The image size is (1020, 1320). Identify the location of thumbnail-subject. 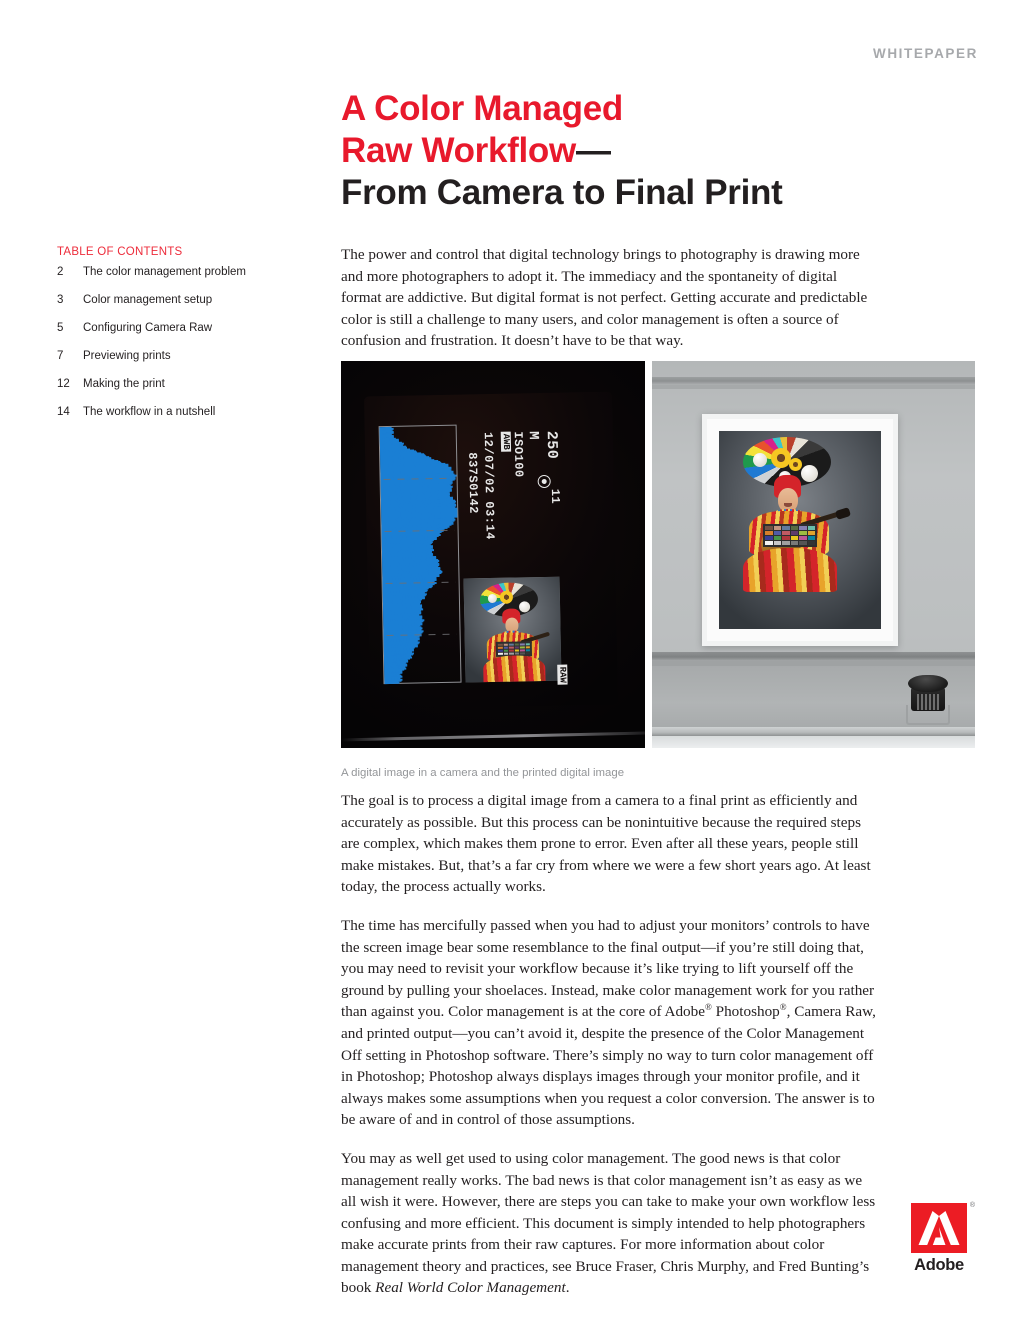
(513, 630).